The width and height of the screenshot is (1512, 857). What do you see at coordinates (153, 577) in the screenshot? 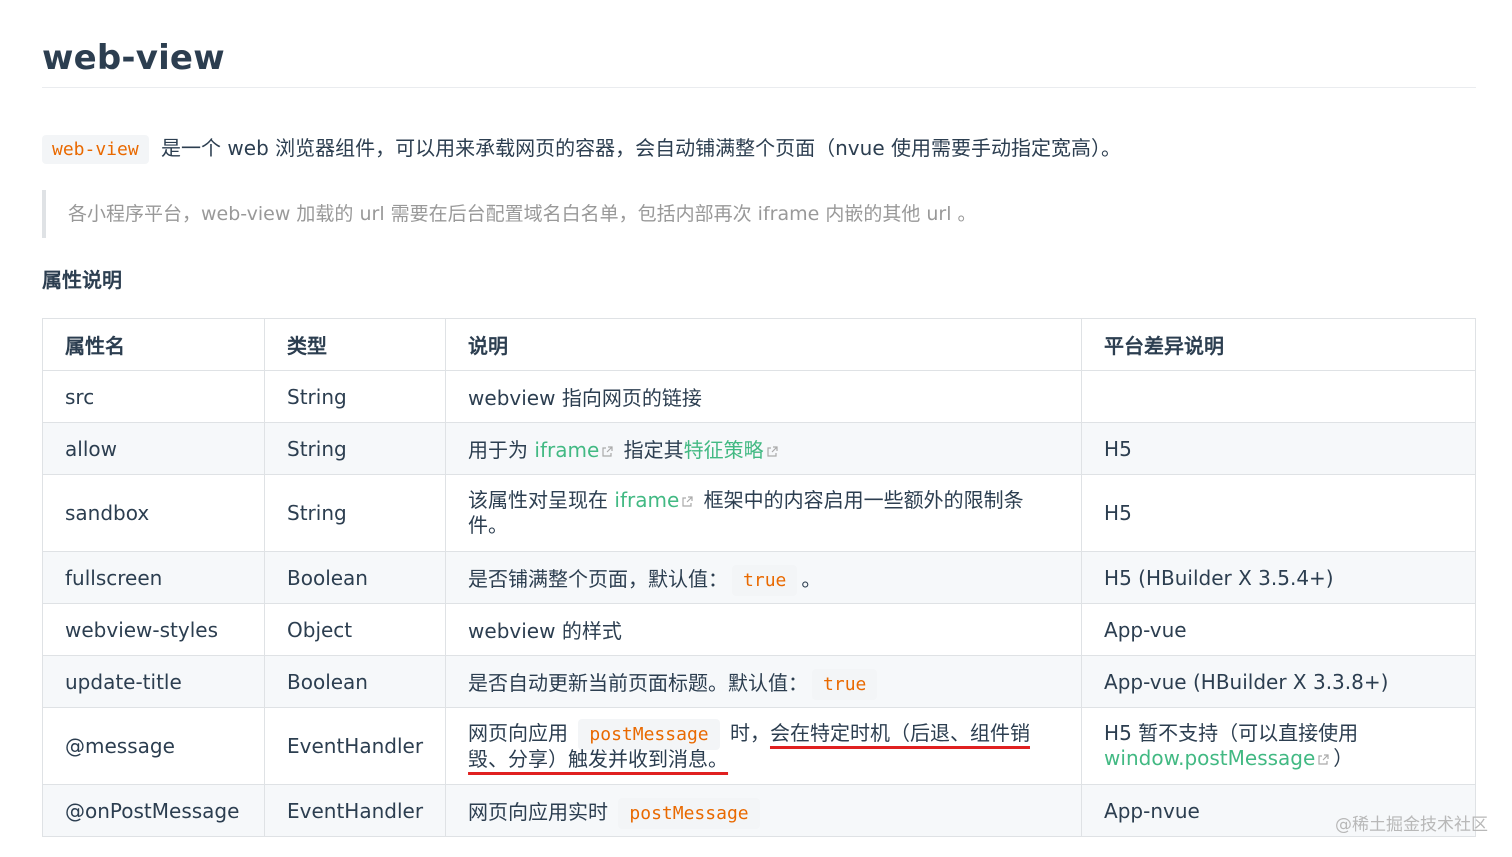
I see `cell-name: fullscreen` at bounding box center [153, 577].